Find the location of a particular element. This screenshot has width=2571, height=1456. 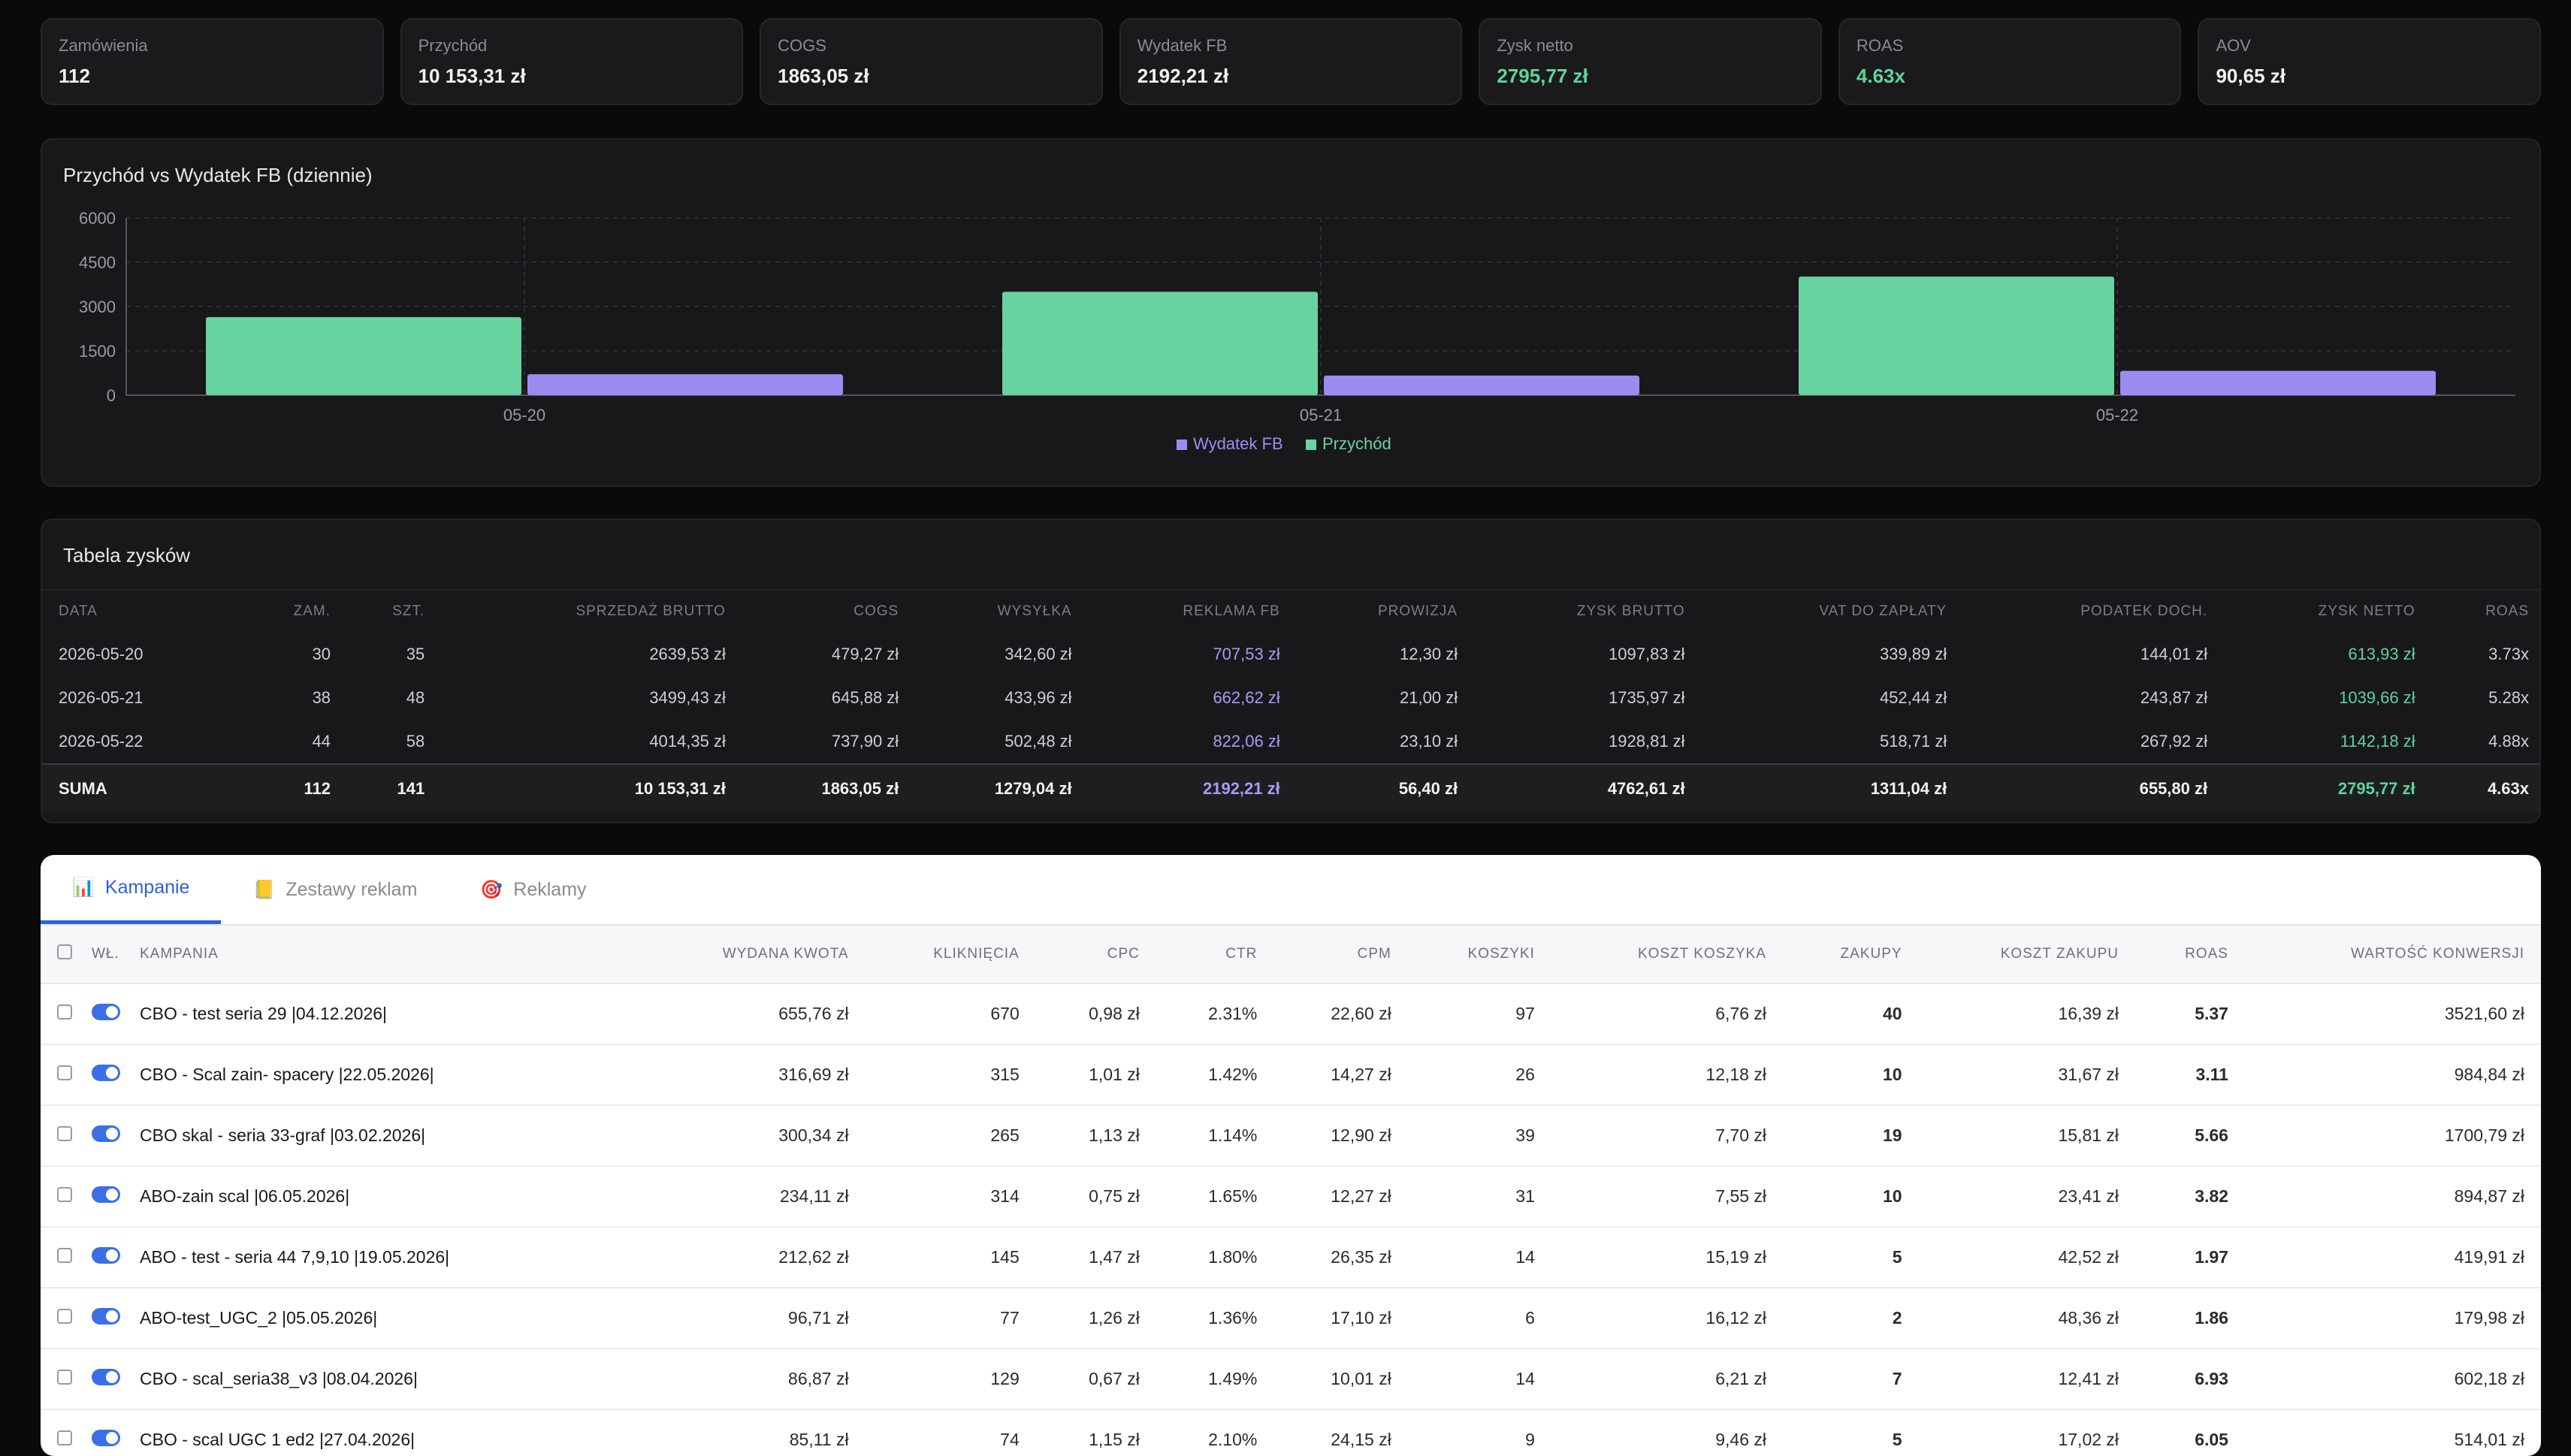

x-tick-label: 05-21 is located at coordinates (1321, 415).